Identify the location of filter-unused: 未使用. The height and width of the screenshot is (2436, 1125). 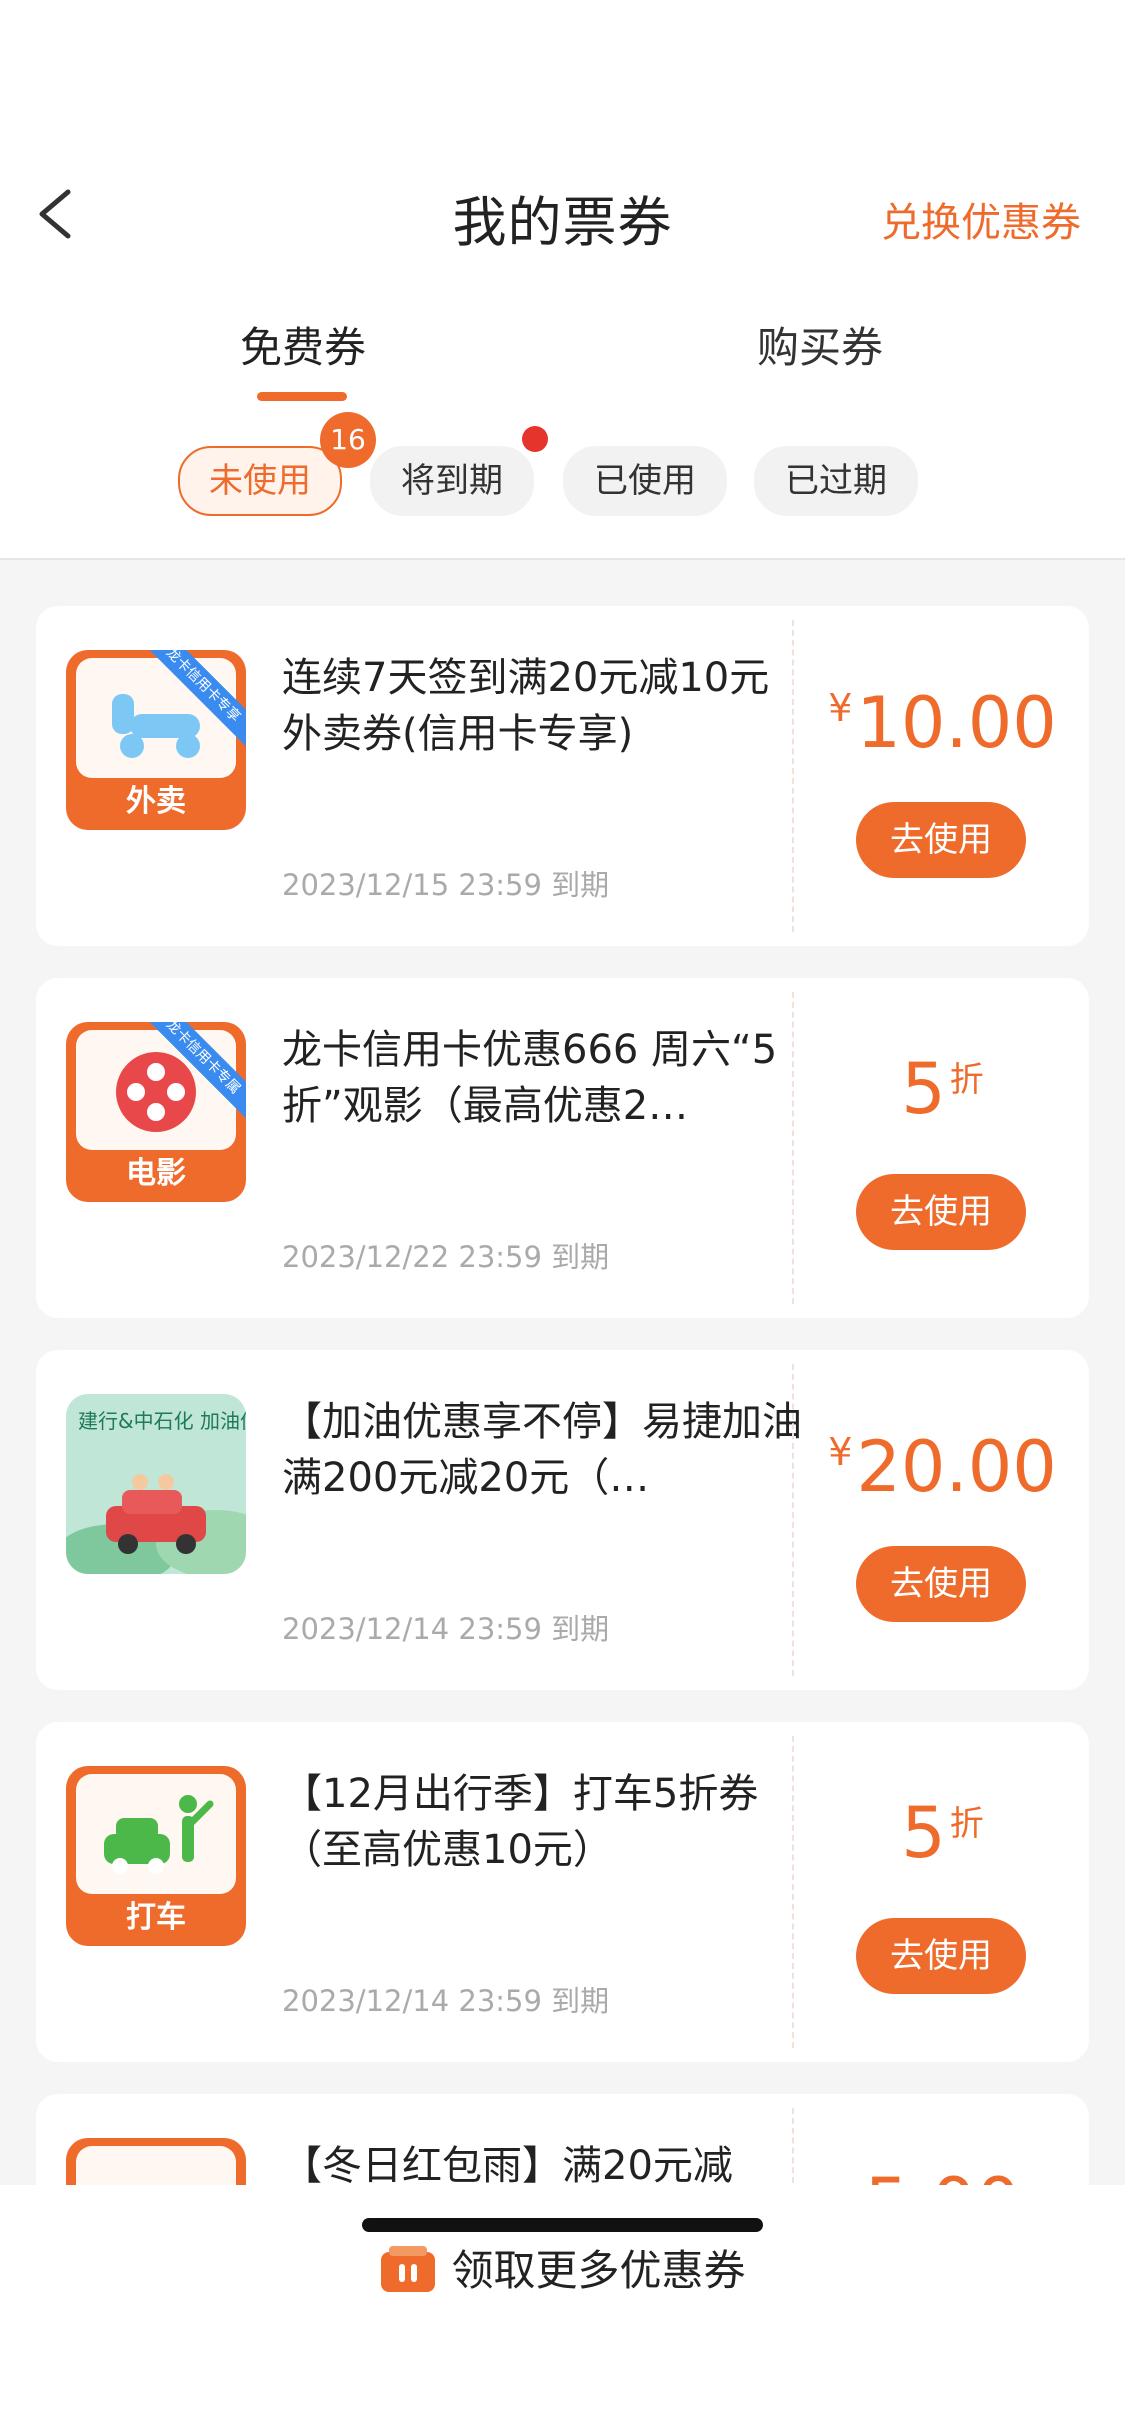
(260, 481).